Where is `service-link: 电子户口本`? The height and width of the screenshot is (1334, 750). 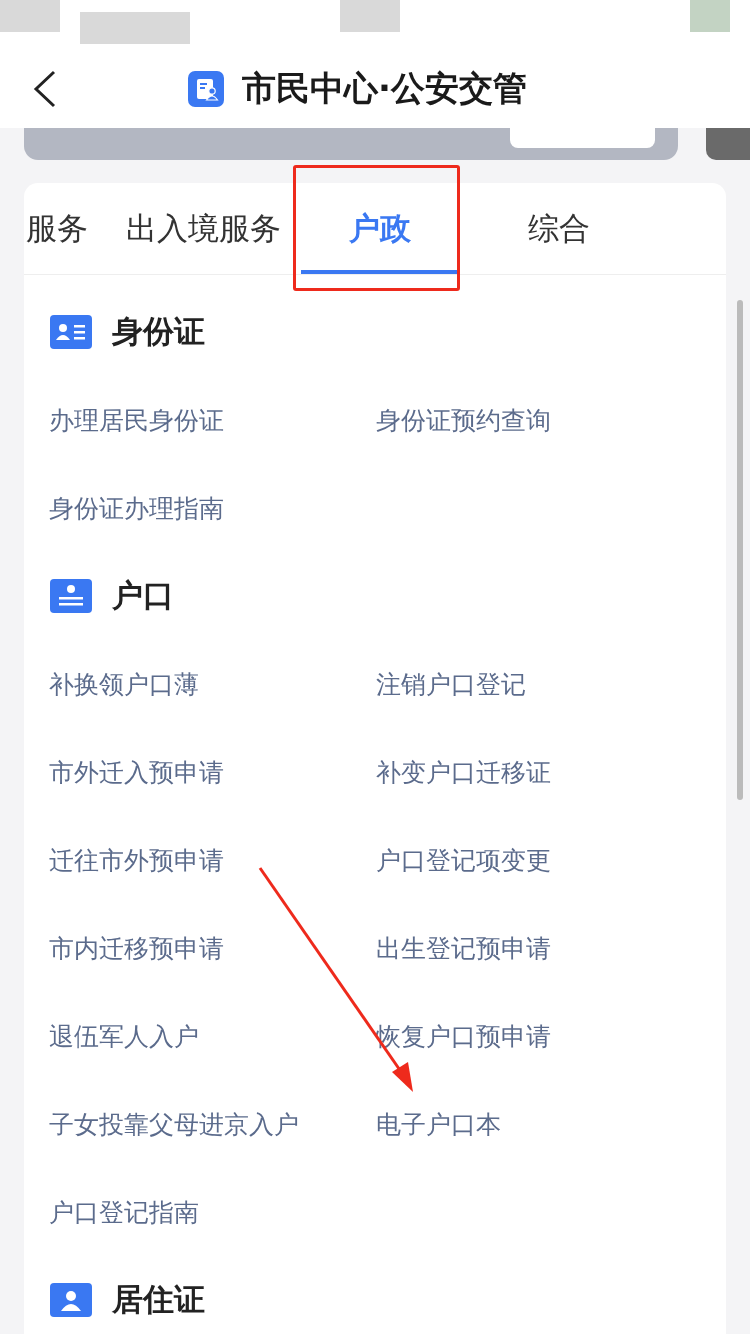
service-link: 电子户口本 is located at coordinates (438, 1124).